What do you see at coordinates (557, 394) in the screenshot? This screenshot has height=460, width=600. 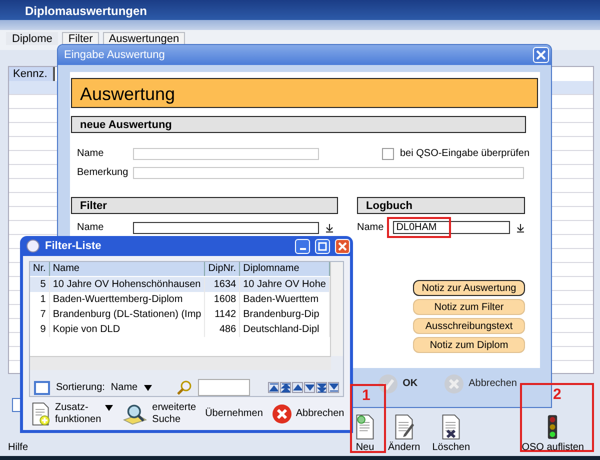 I see `annotation-number: 2` at bounding box center [557, 394].